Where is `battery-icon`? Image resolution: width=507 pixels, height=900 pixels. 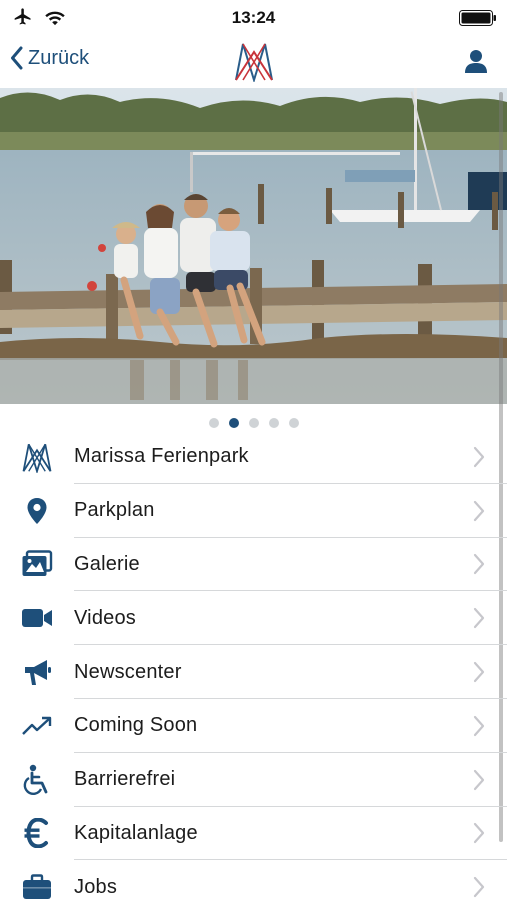
battery-icon is located at coordinates (477, 18).